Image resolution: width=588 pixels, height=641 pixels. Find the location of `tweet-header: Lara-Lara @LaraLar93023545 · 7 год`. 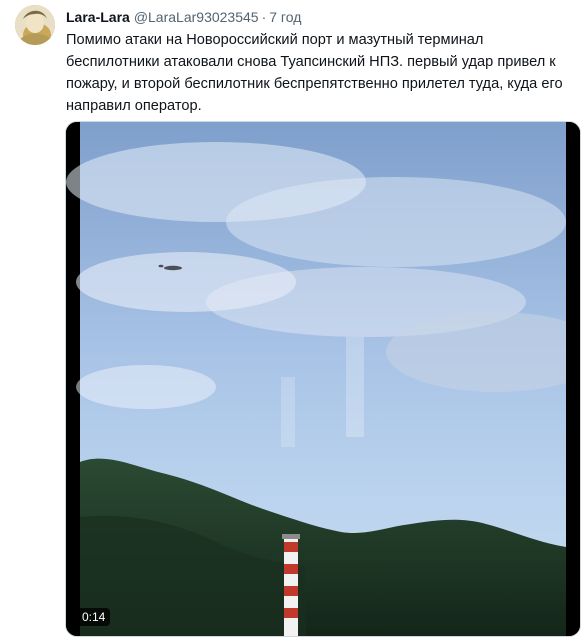

tweet-header: Lara-Lara @LaraLar93023545 · 7 год is located at coordinates (183, 17).